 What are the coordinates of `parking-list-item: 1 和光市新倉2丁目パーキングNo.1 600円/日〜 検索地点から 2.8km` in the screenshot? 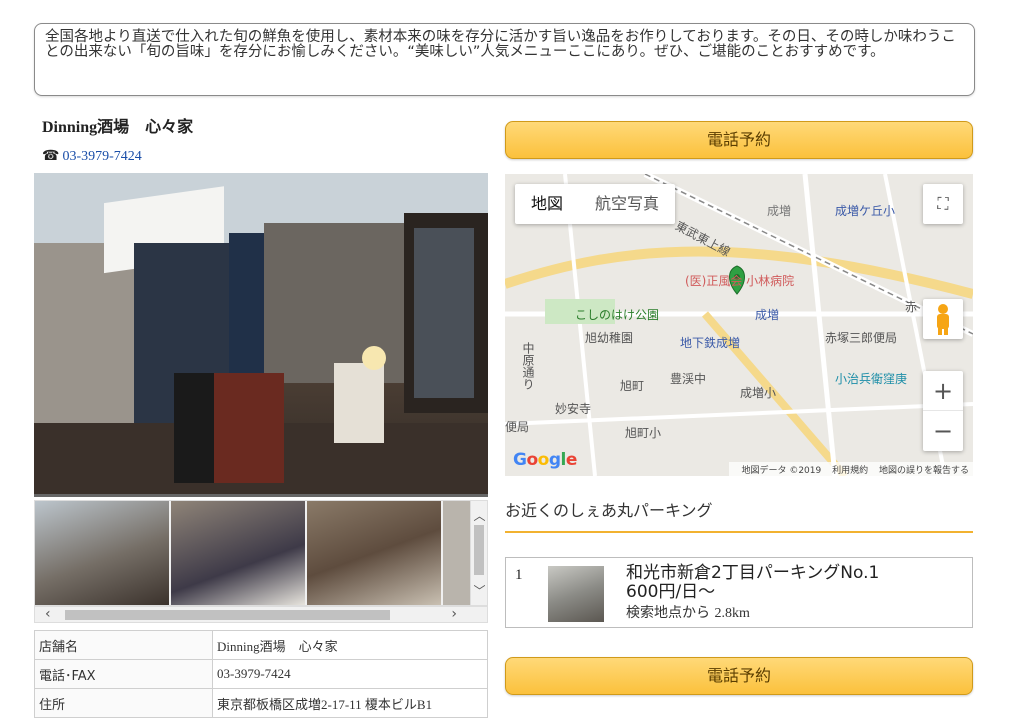 It's located at (739, 592).